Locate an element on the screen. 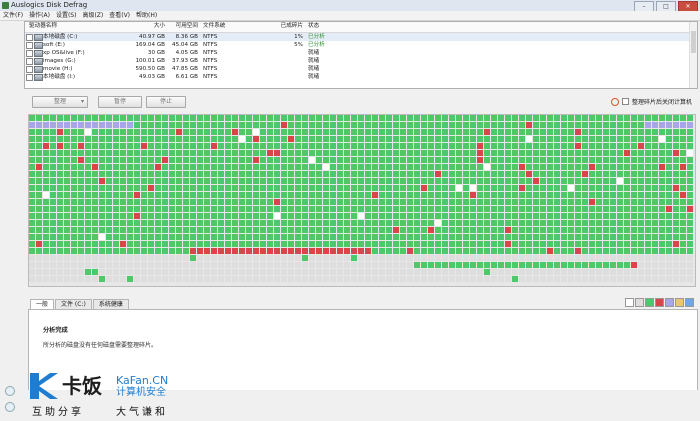 The height and width of the screenshot is (421, 700). col-header-name: 驱动器名称 is located at coordinates (43, 26).